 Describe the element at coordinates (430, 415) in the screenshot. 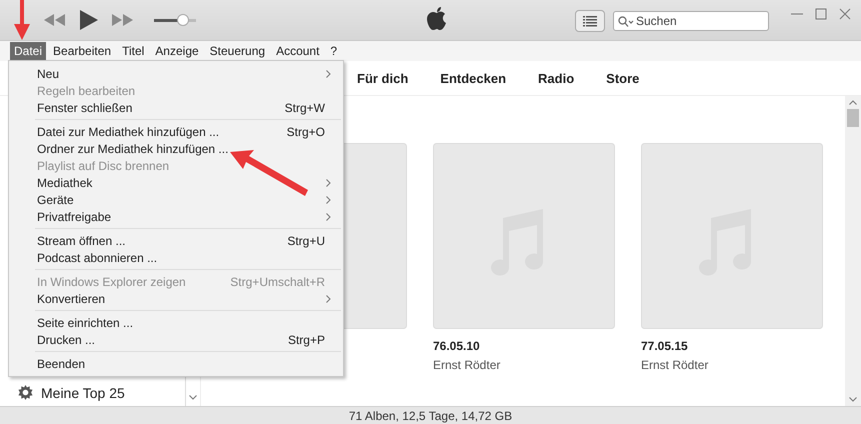

I see `status-text: 71 Alben, 12,5 Tage, 14,72 GB` at that location.